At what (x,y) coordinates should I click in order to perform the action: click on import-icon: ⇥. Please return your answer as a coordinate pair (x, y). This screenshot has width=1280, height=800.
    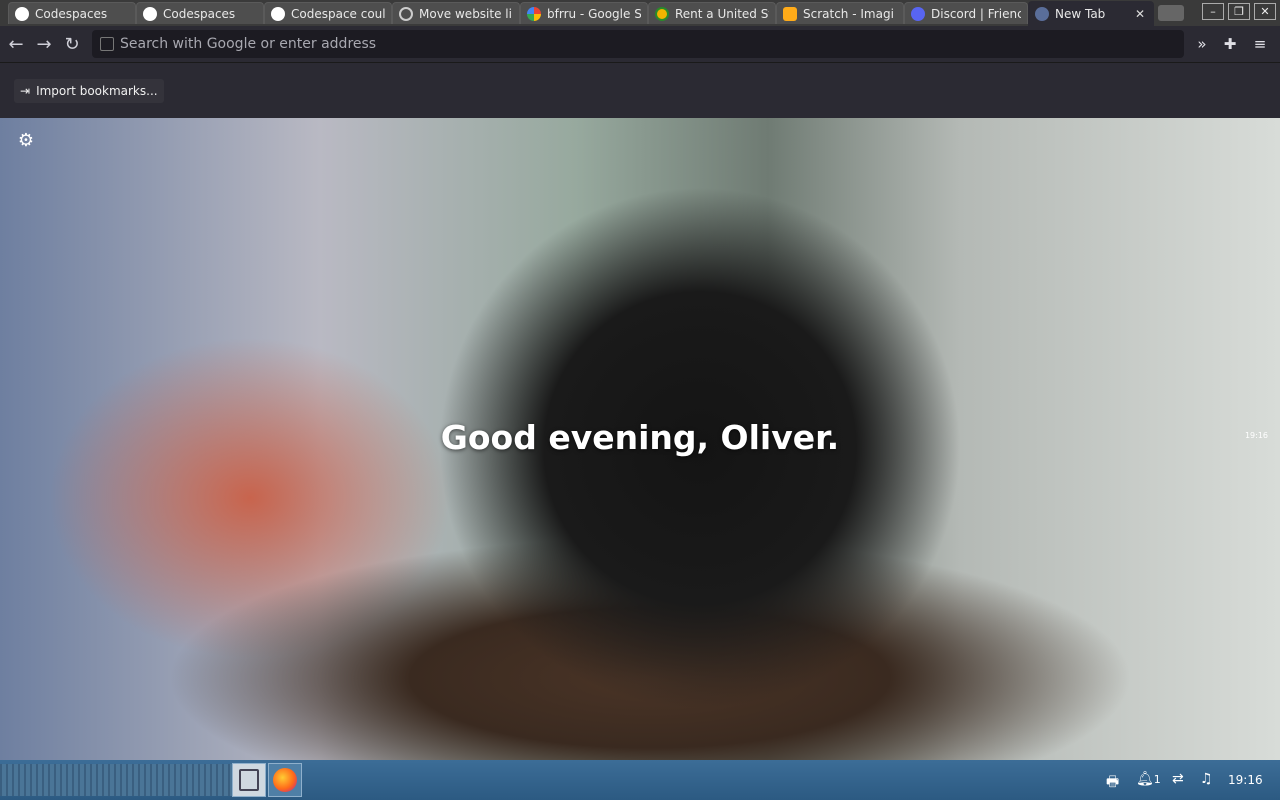
    Looking at the image, I should click on (25, 91).